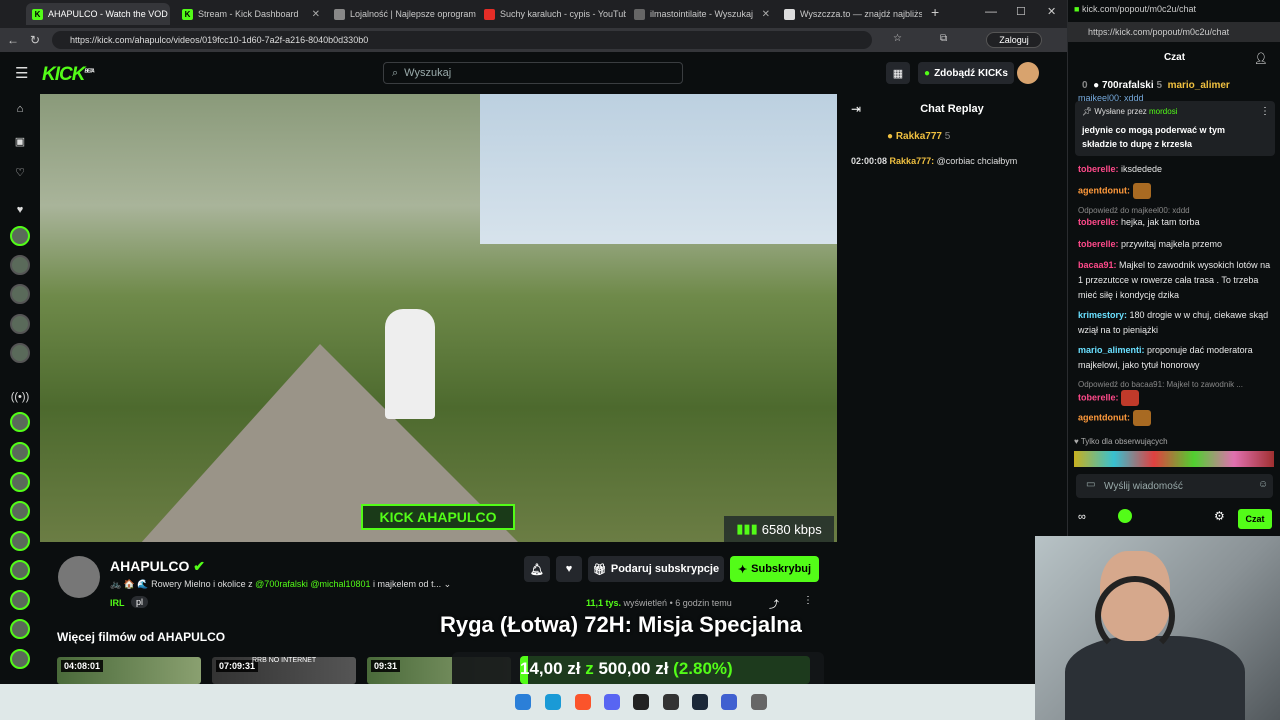 This screenshot has width=1280, height=720. What do you see at coordinates (1028, 73) in the screenshot?
I see `user-avatar` at bounding box center [1028, 73].